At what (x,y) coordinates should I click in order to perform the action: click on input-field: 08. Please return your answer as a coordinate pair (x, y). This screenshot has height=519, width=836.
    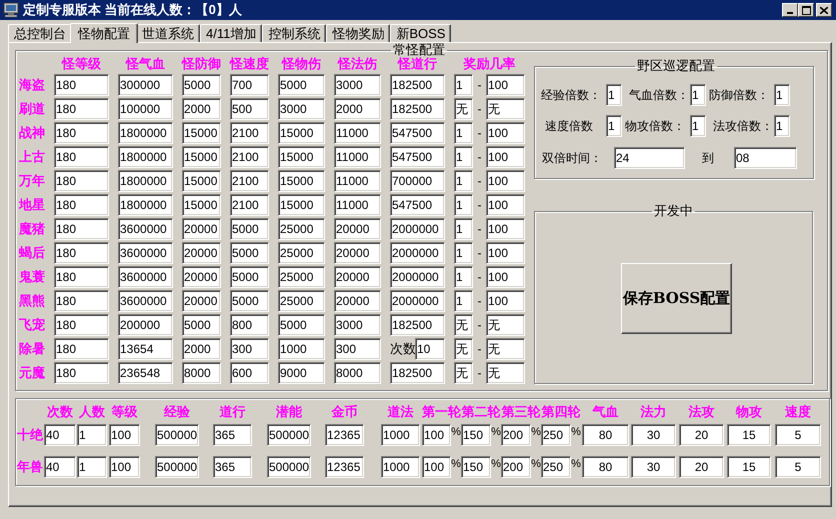
    Looking at the image, I should click on (765, 158).